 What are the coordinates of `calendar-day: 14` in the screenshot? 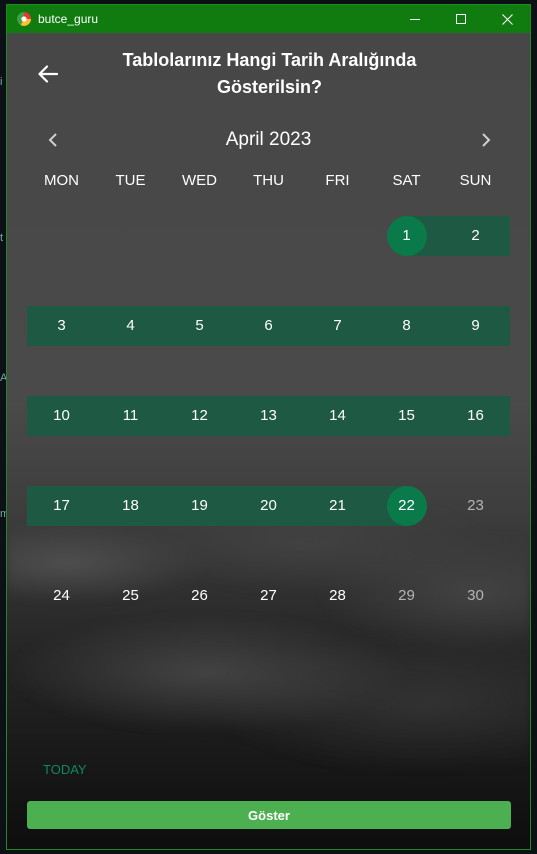 It's located at (338, 416).